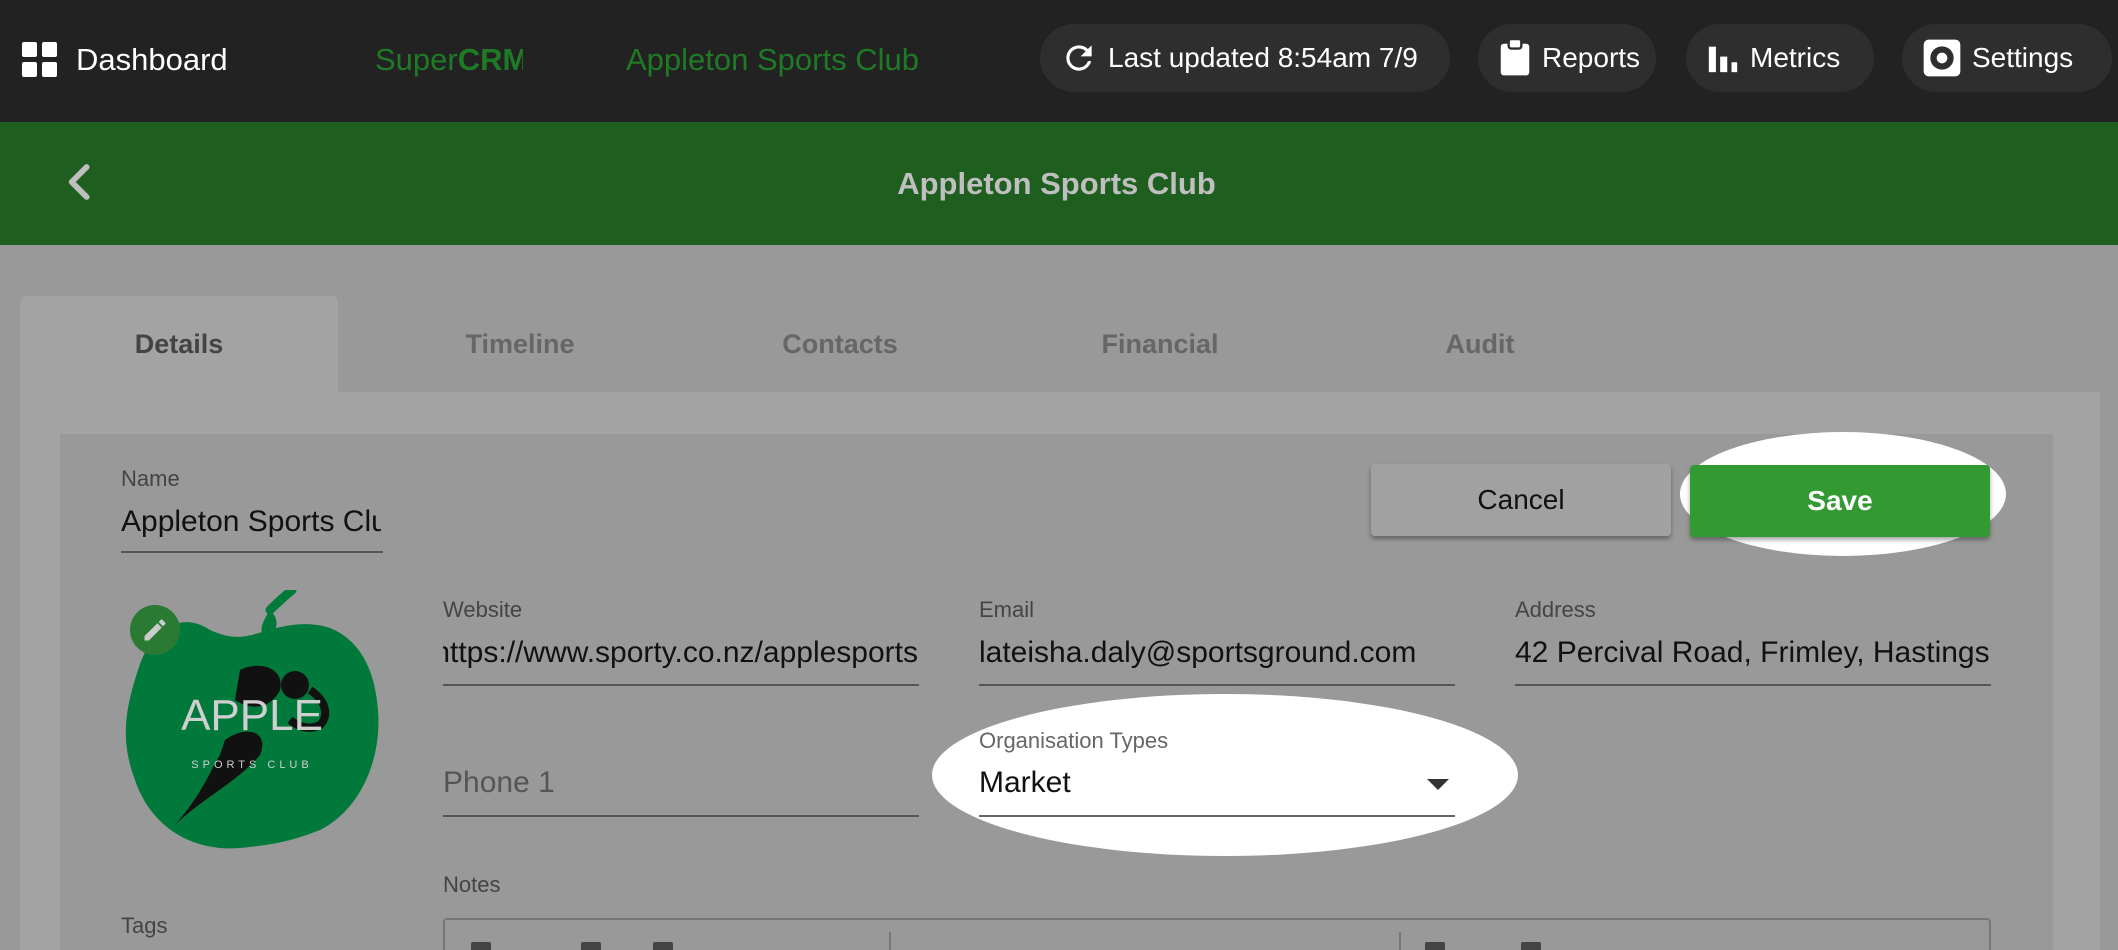  What do you see at coordinates (680, 783) in the screenshot?
I see `phone-input: Phone 1` at bounding box center [680, 783].